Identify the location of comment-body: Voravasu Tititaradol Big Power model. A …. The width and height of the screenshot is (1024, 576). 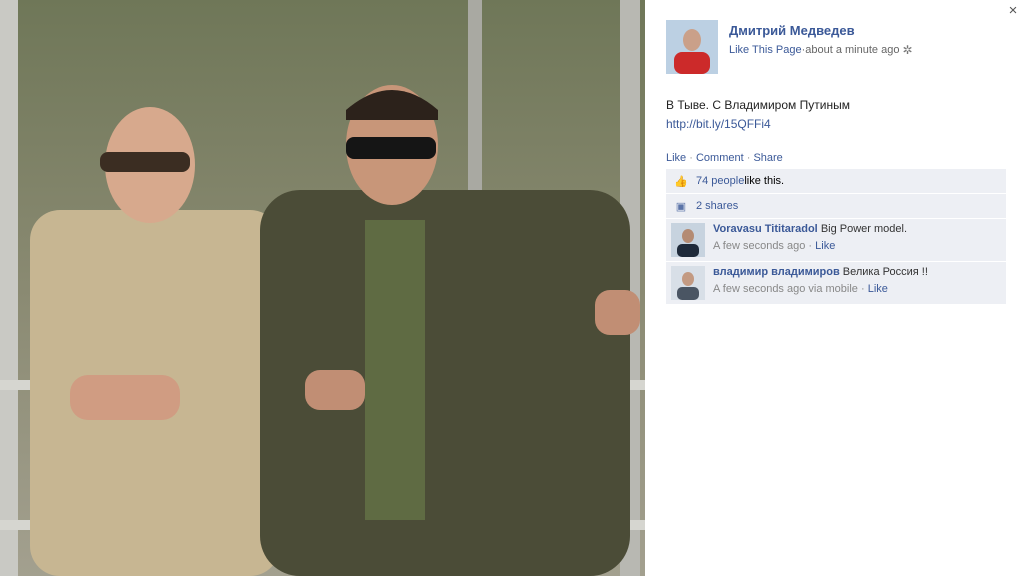
(810, 237).